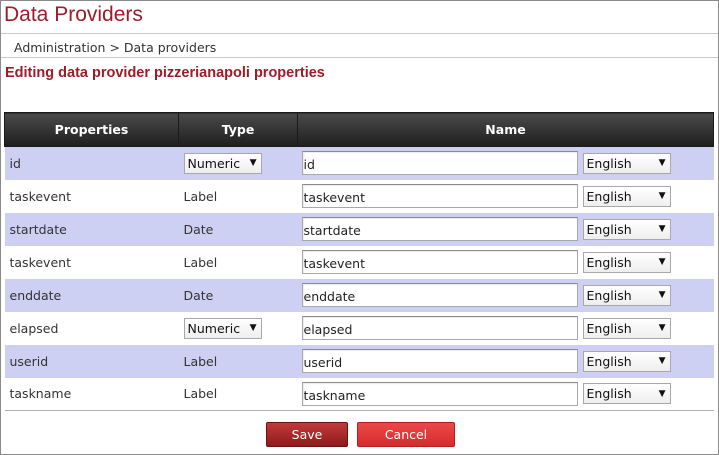 This screenshot has height=455, width=719. I want to click on table-row: enddateDate English ▼, so click(359, 295).